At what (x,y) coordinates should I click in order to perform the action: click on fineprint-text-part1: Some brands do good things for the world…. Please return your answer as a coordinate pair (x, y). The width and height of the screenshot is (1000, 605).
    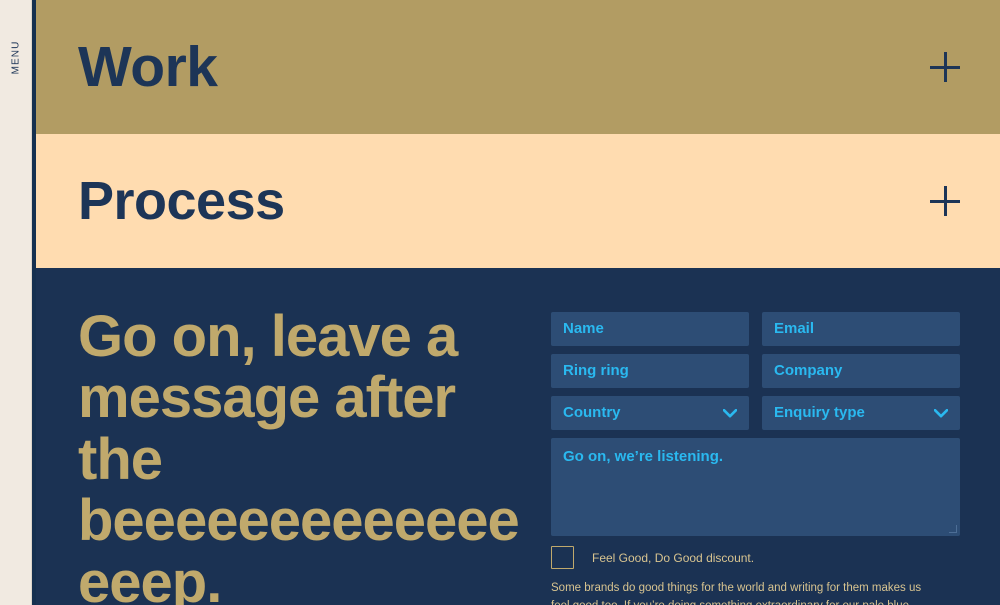
    Looking at the image, I should click on (736, 593).